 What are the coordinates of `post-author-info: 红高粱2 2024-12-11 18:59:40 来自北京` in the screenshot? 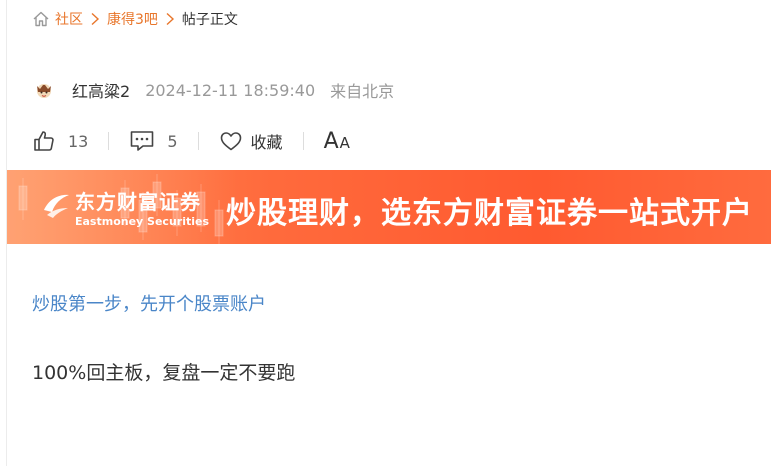 It's located at (214, 90).